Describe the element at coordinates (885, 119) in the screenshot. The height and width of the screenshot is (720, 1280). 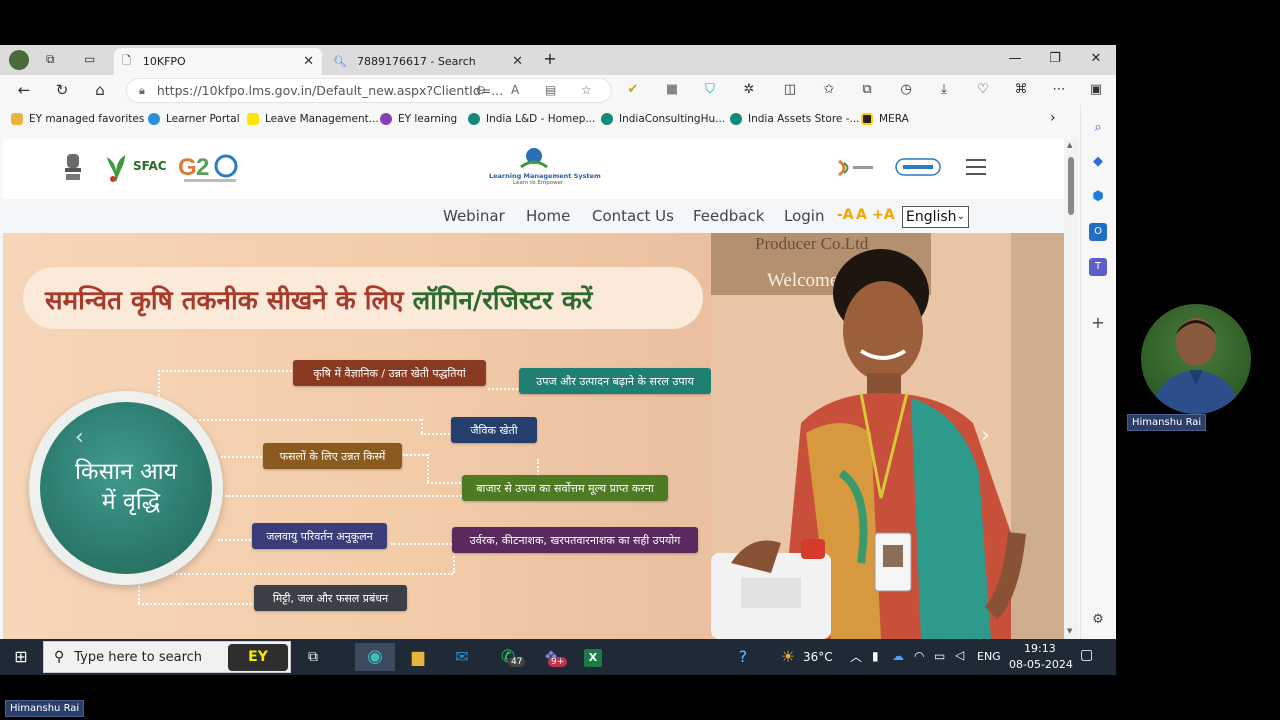
I see `favorite-mera: MERA` at that location.